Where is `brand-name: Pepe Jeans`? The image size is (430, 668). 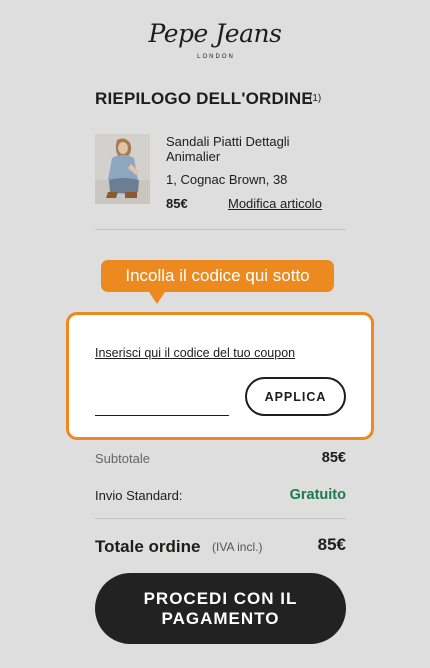 brand-name: Pepe Jeans is located at coordinates (215, 33).